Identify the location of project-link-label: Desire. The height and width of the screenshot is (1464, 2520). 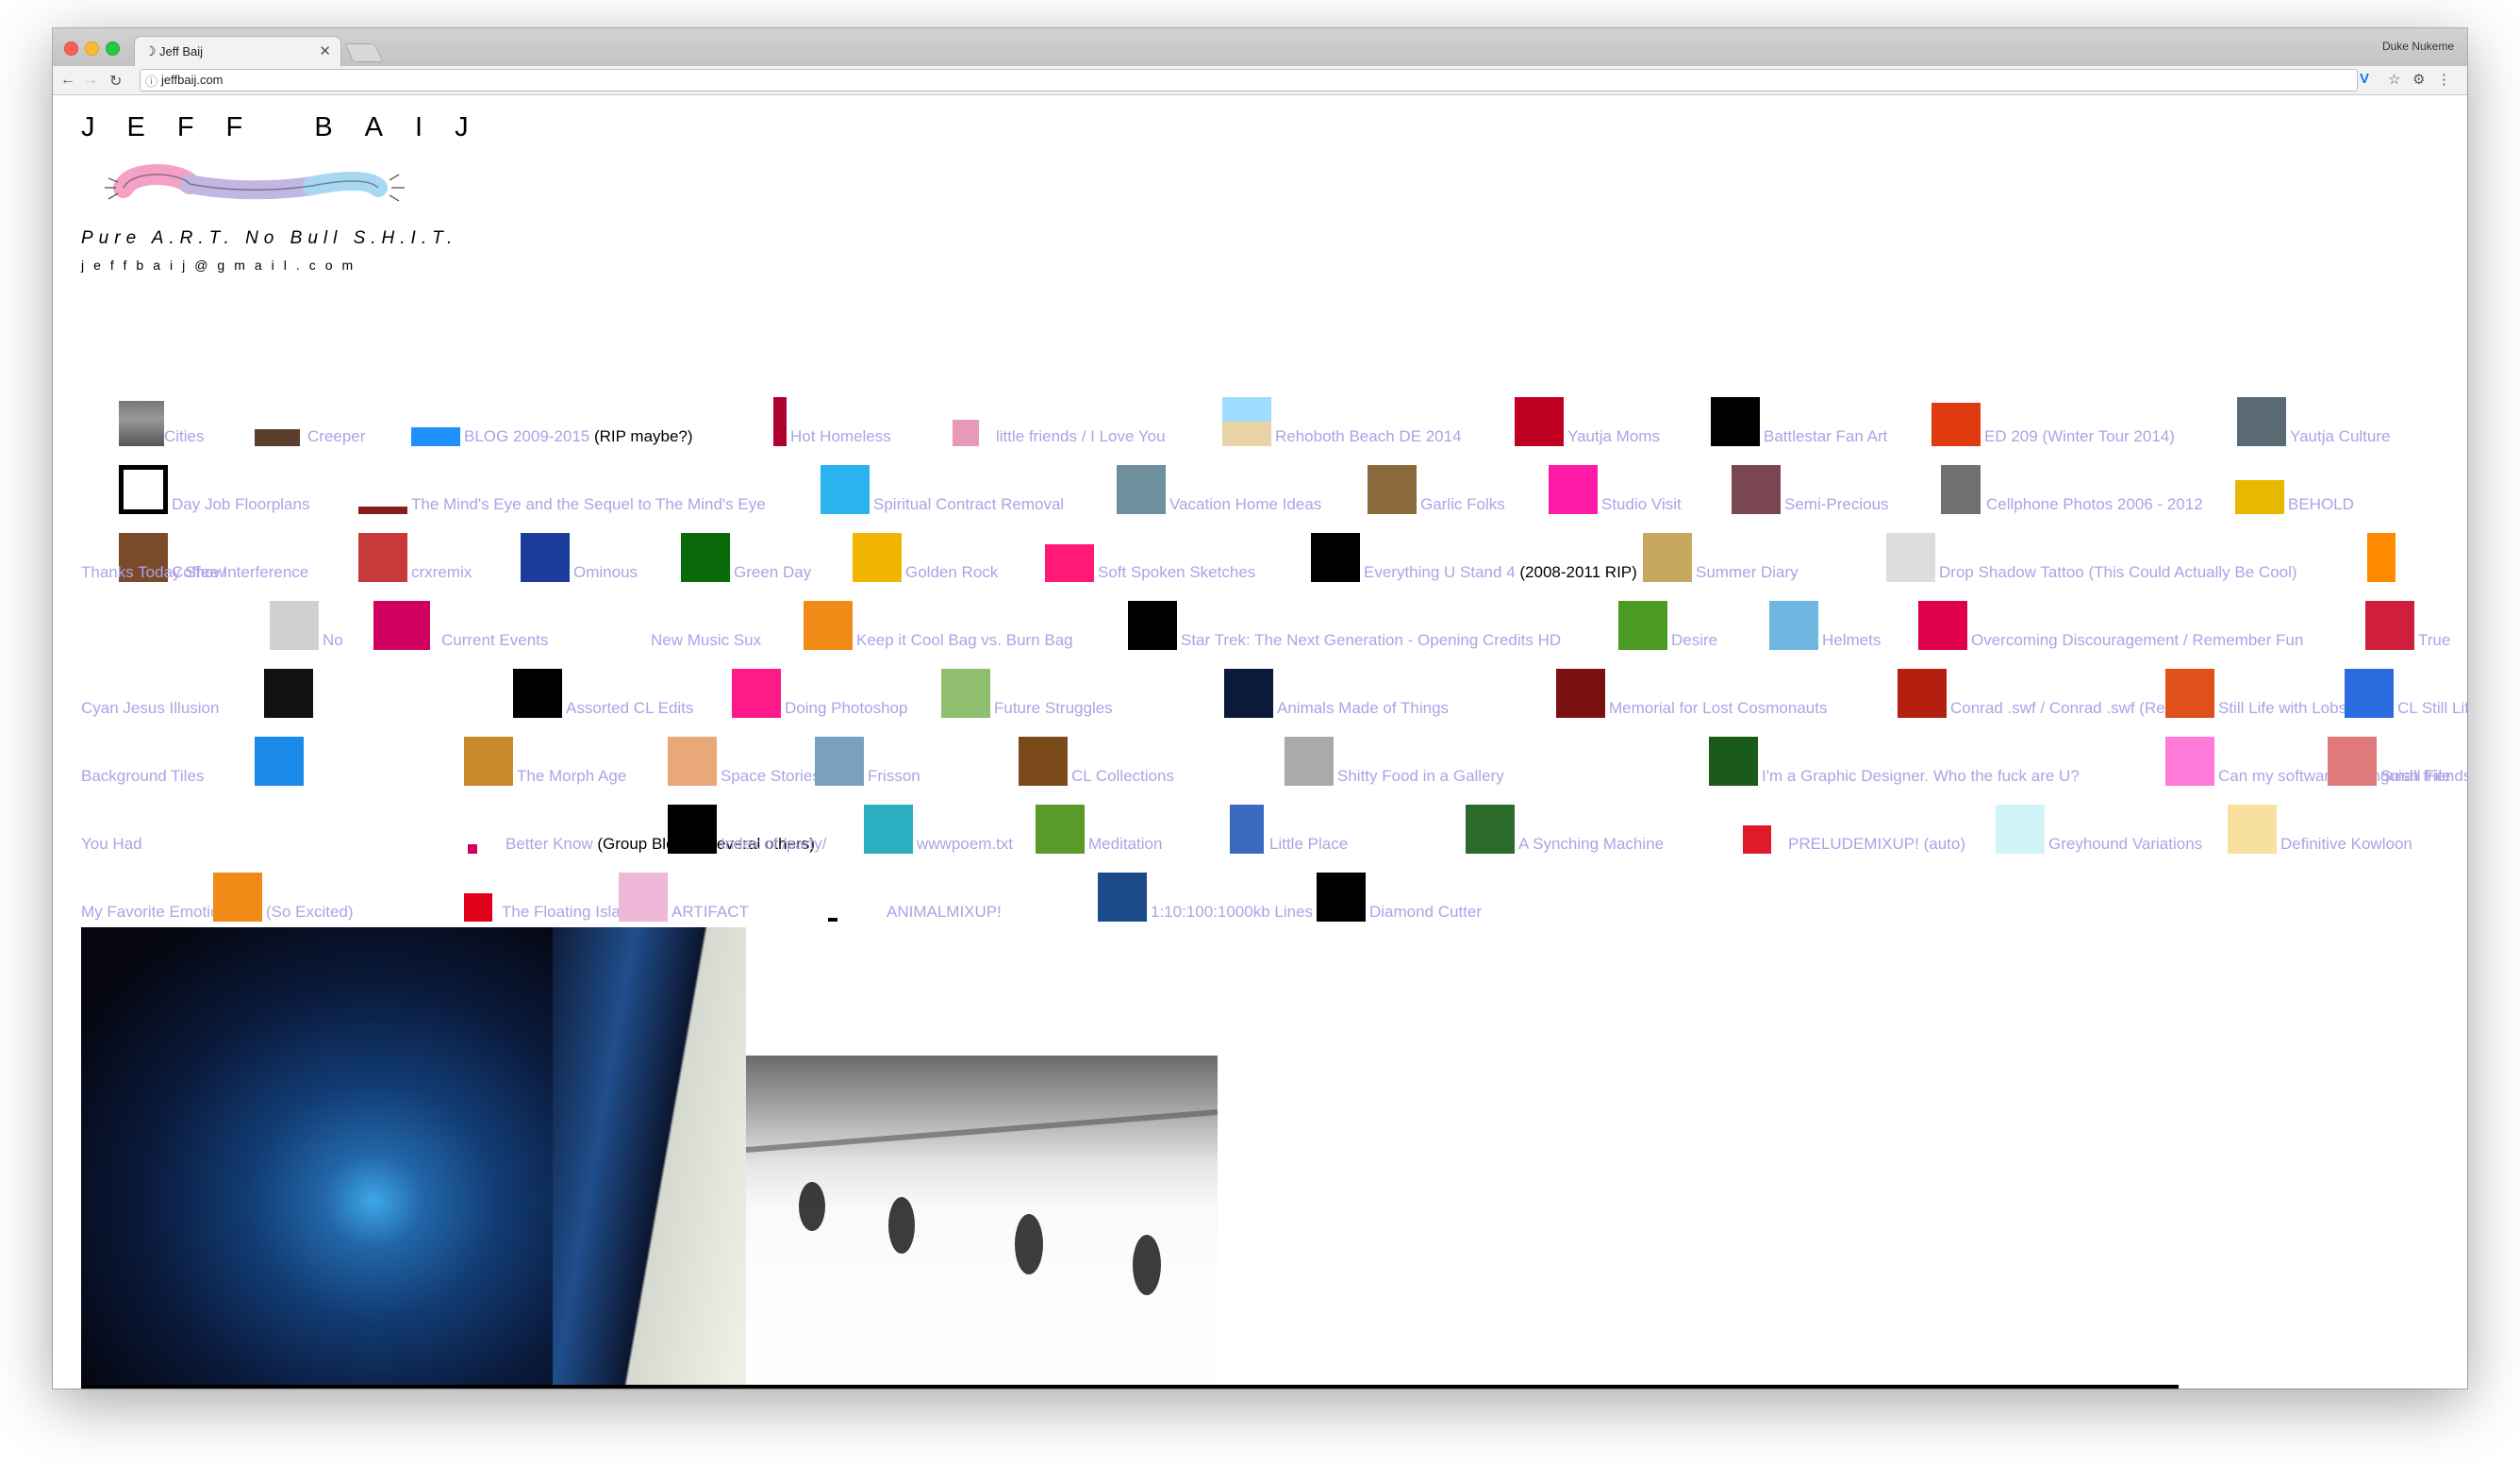
(1694, 640).